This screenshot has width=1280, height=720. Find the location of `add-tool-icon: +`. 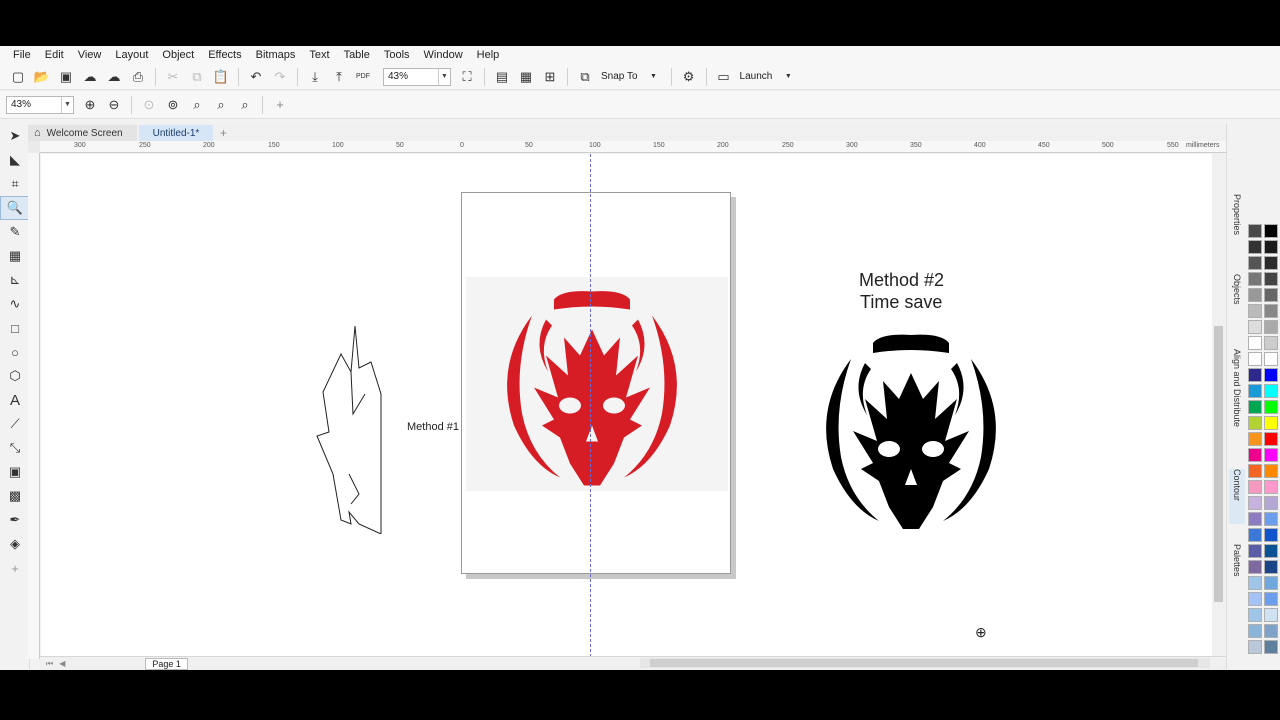

add-tool-icon: + is located at coordinates (15, 568).